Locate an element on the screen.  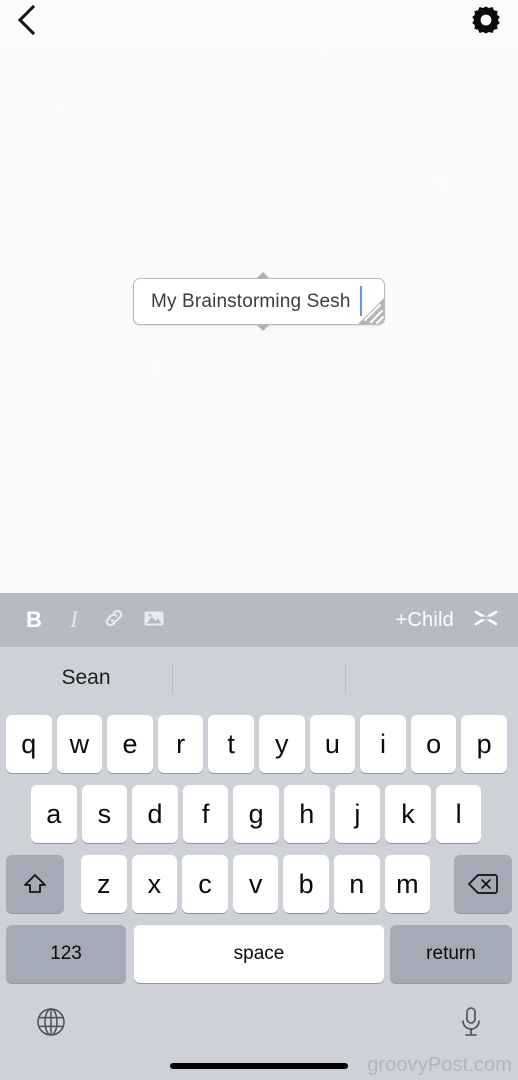
key-k: k is located at coordinates (408, 814).